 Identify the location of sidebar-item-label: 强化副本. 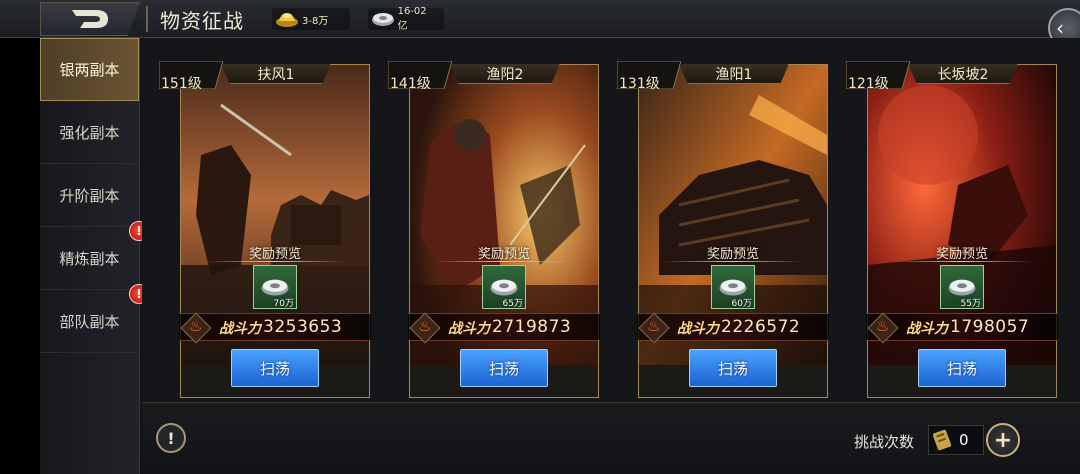
(89, 132).